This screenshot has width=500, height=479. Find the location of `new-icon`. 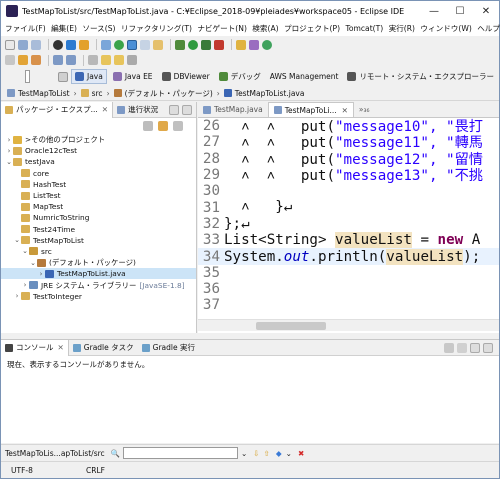

new-icon is located at coordinates (10, 44).